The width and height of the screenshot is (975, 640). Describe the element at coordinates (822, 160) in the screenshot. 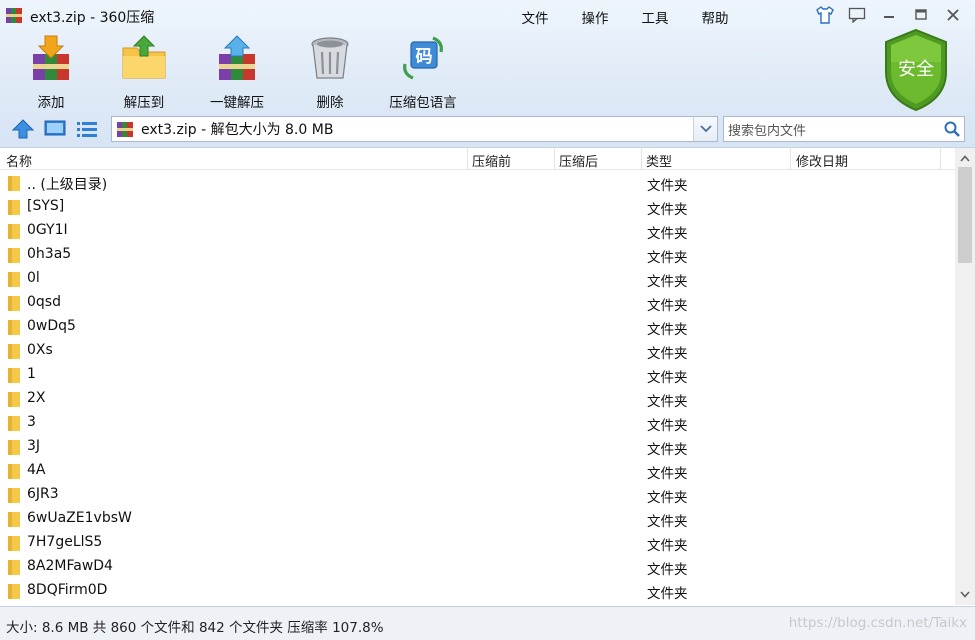

I see `column-modified: 修改日期` at that location.